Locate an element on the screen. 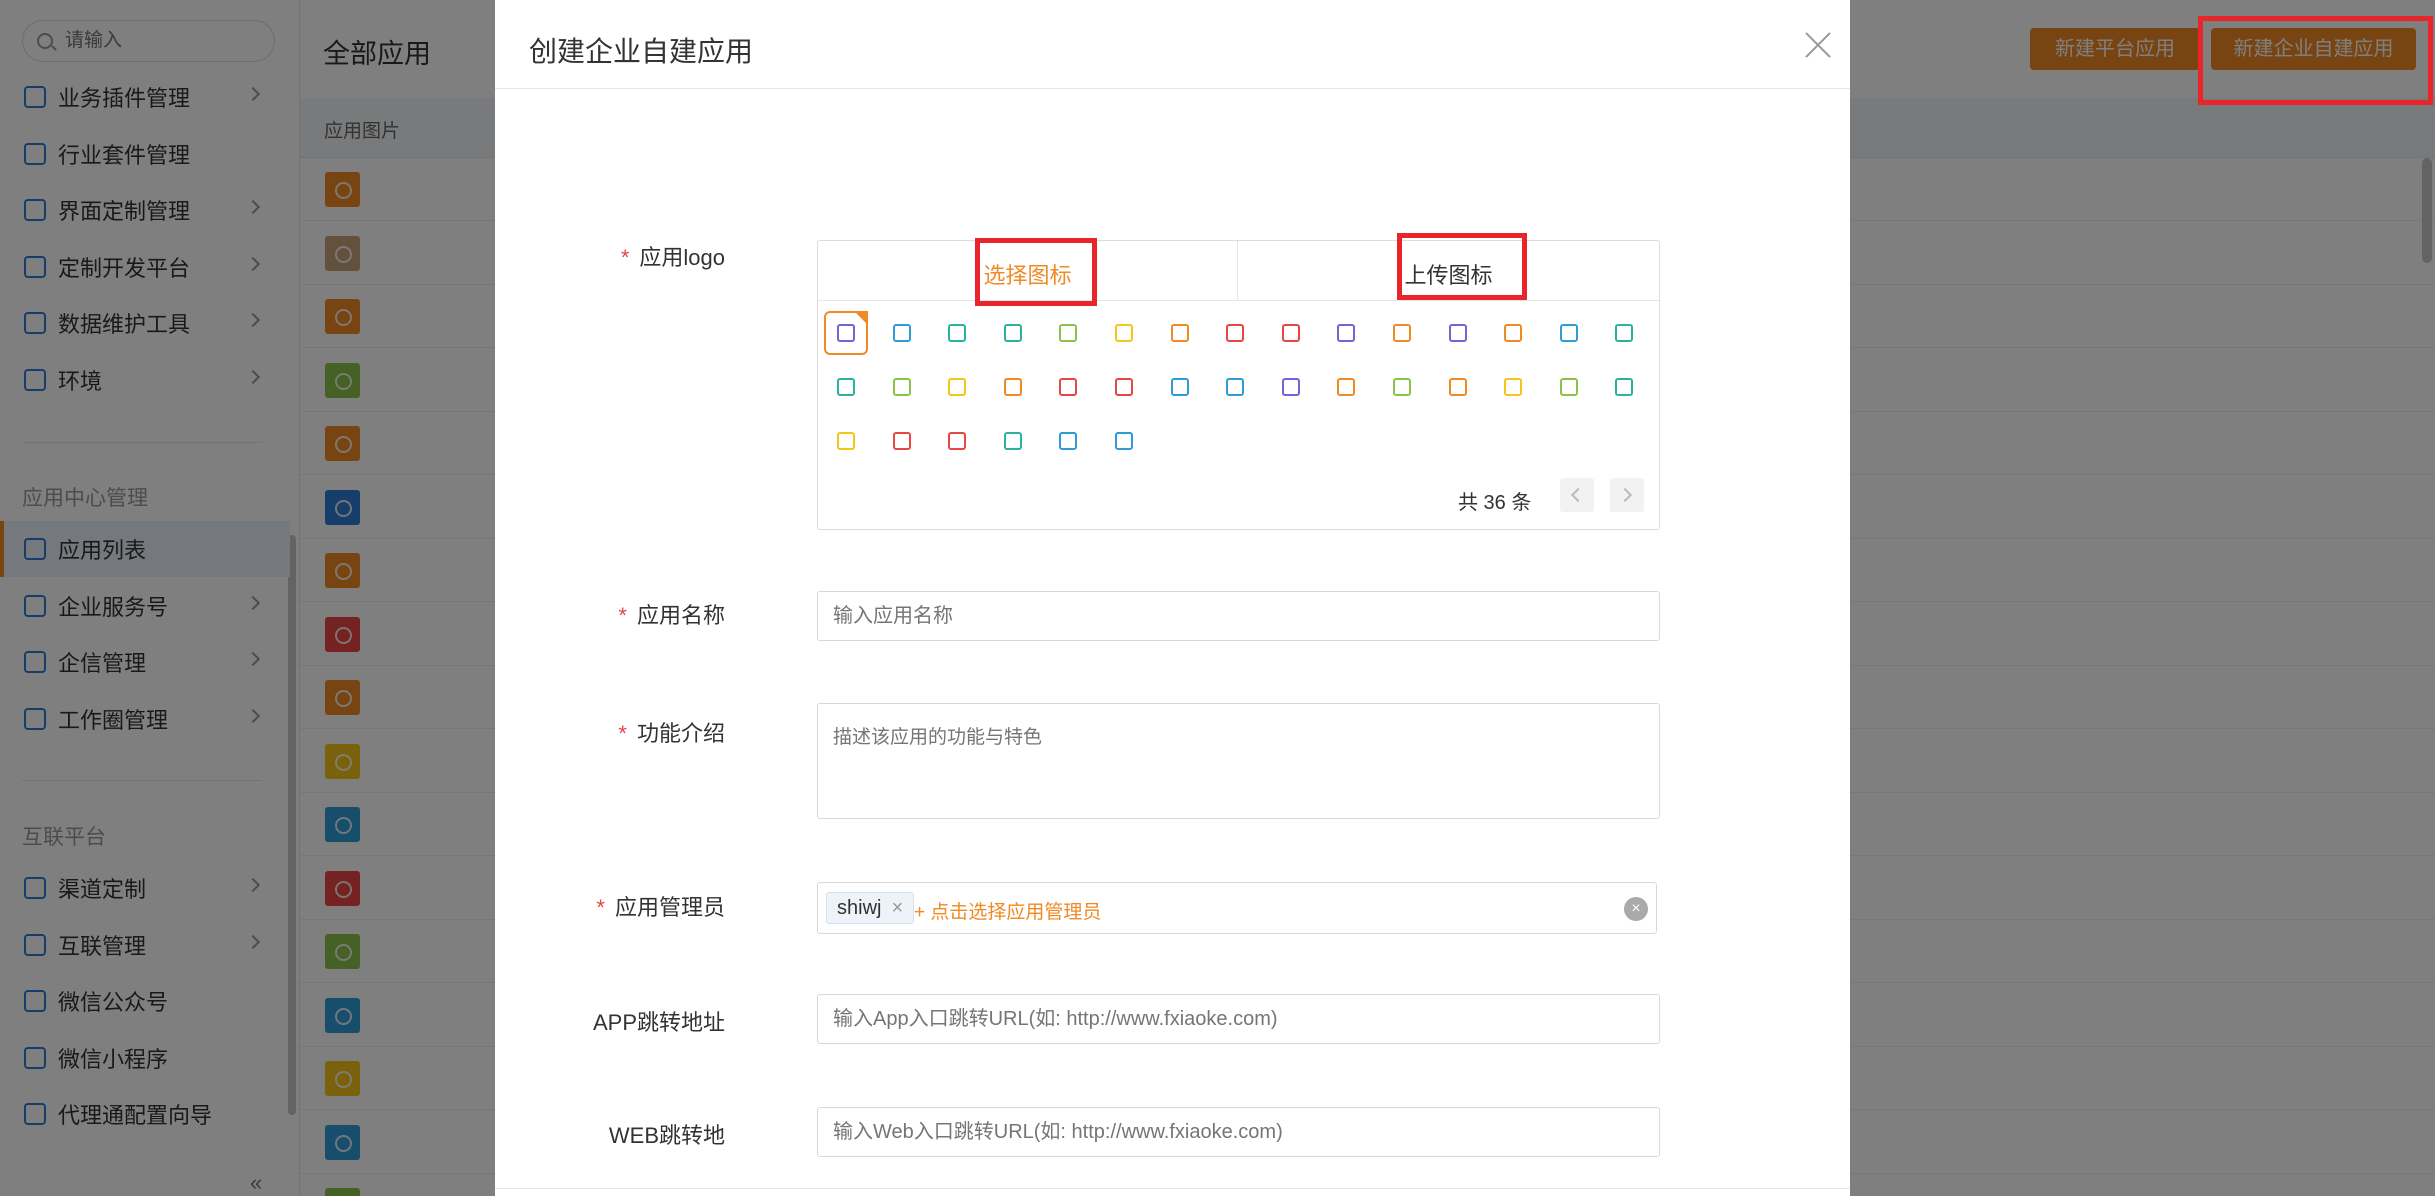 The width and height of the screenshot is (2435, 1196). inbox-icon is located at coordinates (1513, 333).